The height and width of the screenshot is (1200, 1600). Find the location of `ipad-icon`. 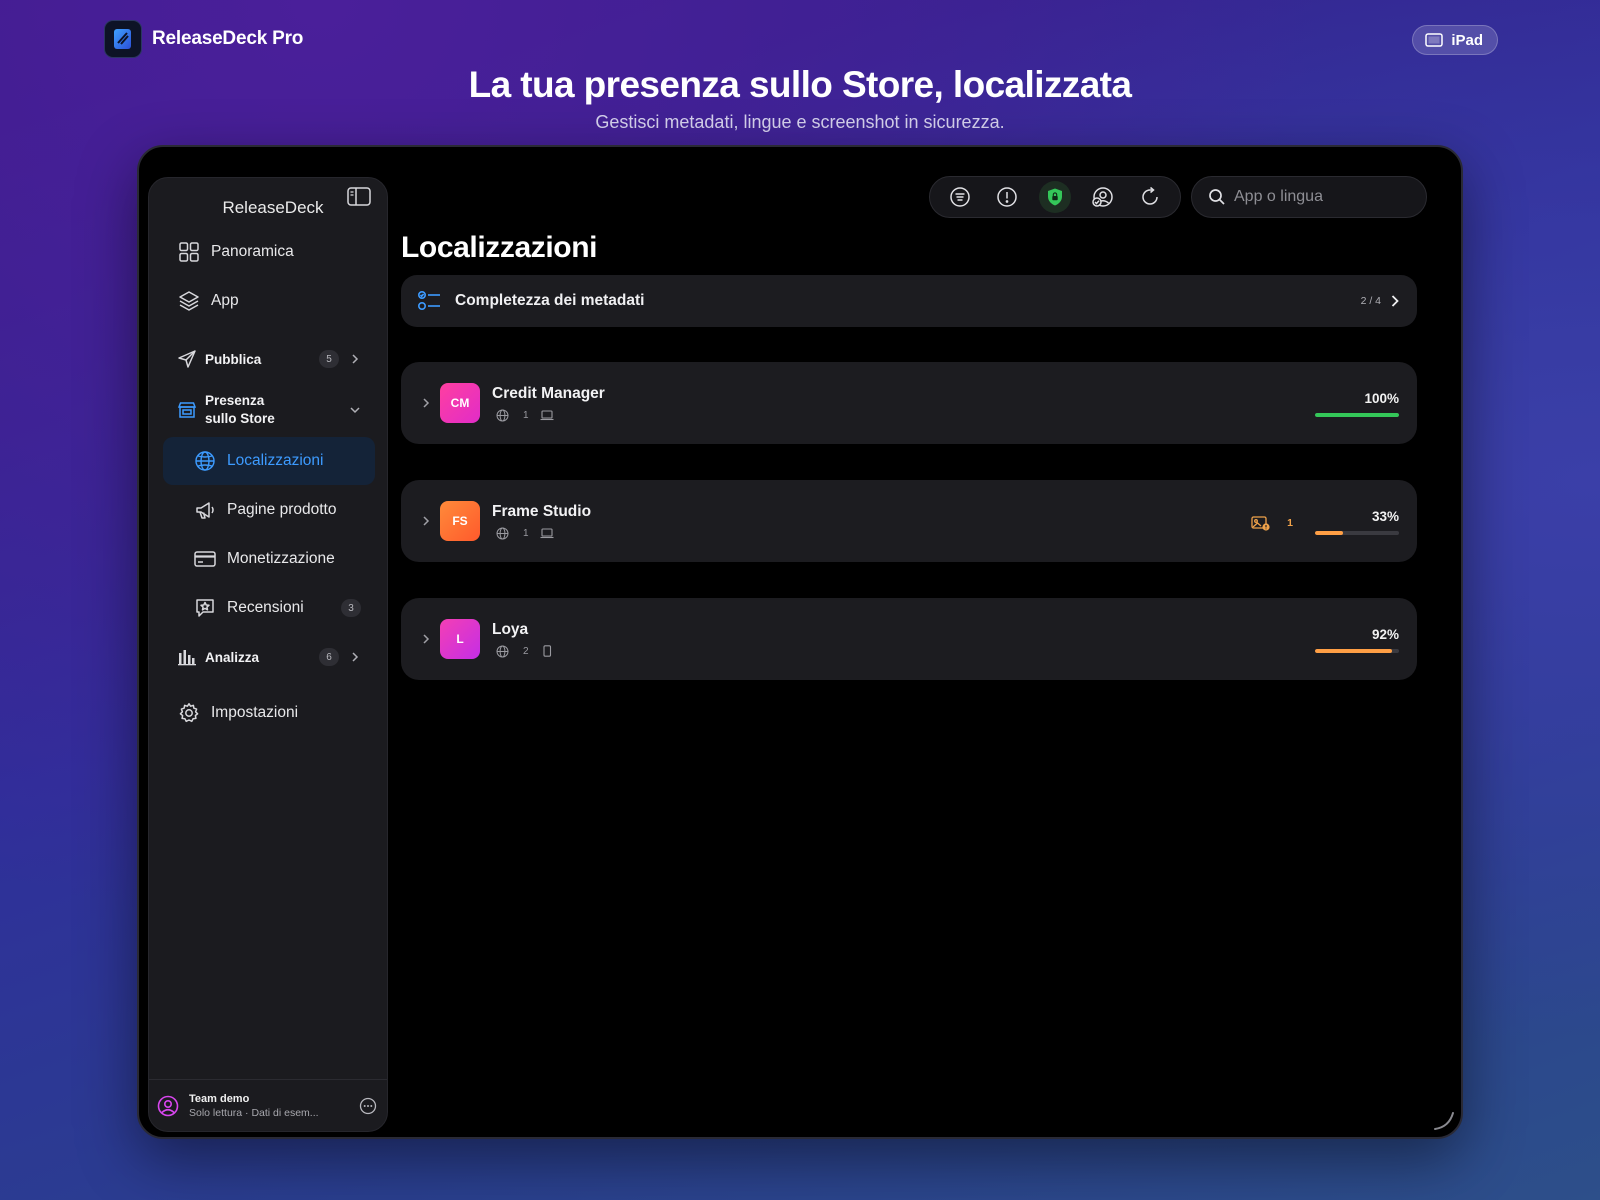

ipad-icon is located at coordinates (1434, 40).